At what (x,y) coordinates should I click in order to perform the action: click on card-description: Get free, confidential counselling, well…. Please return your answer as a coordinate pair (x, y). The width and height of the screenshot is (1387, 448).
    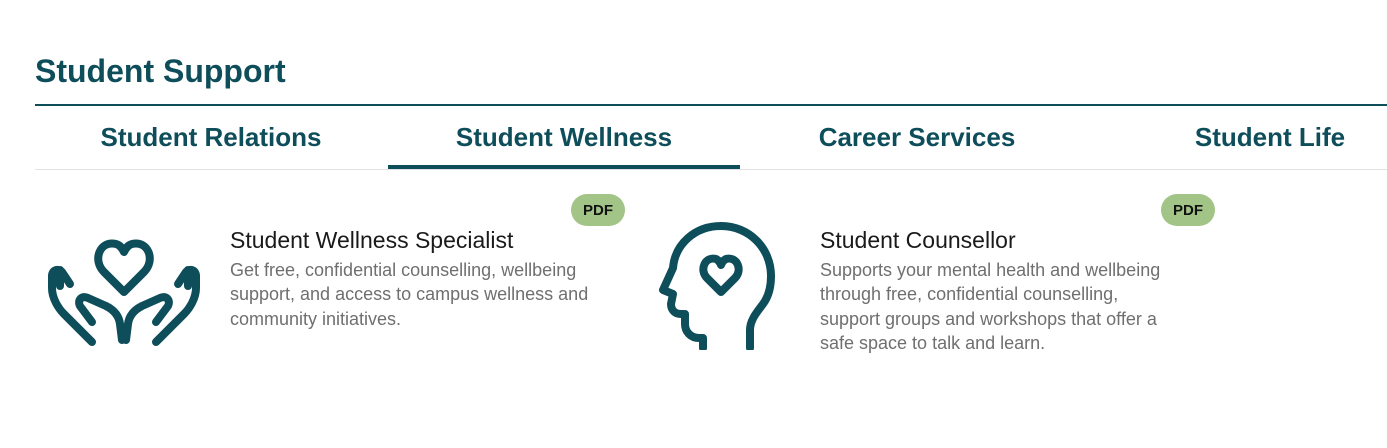
    Looking at the image, I should click on (409, 294).